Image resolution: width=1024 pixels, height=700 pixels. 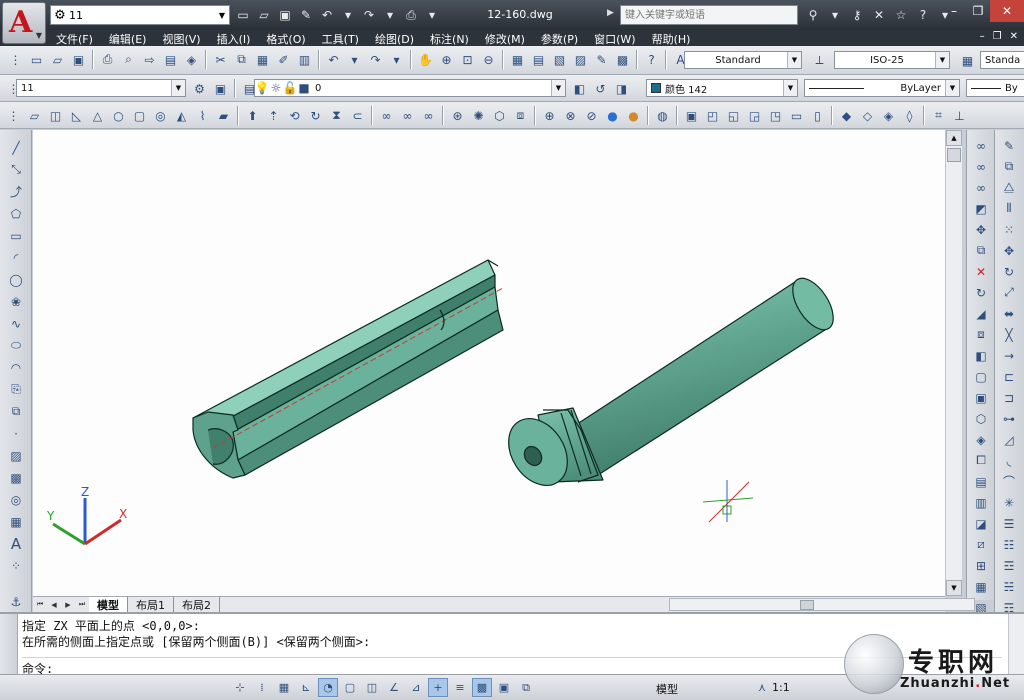 I want to click on exchange-icon: ✕, so click(x=879, y=15).